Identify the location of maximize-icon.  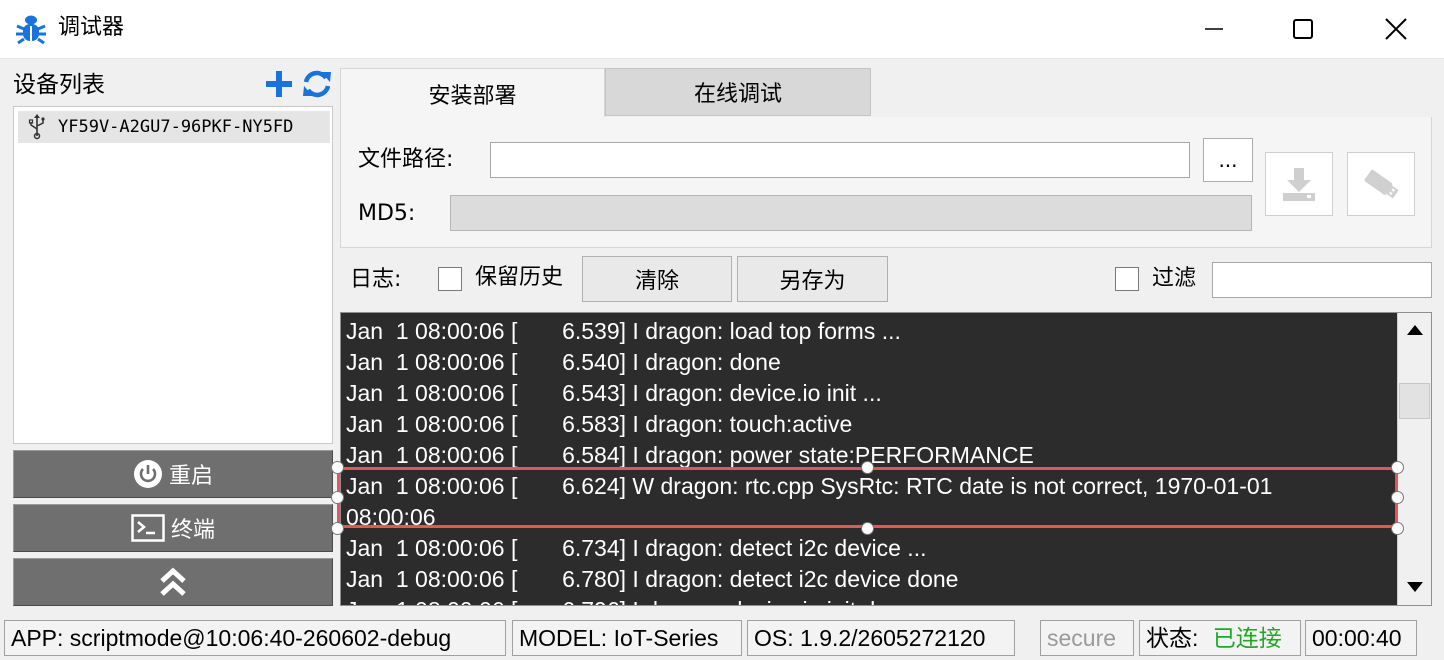
(1303, 29).